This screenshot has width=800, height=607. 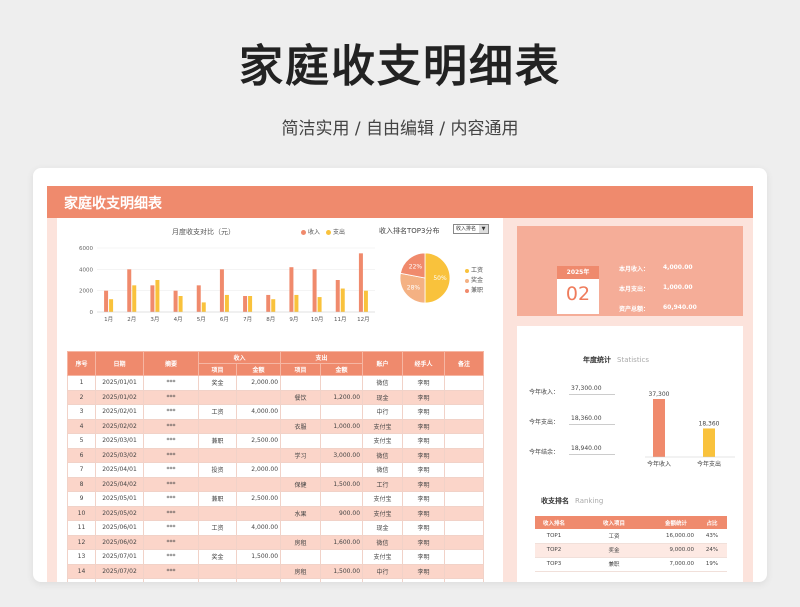 I want to click on table-cell: 8, so click(x=81, y=484).